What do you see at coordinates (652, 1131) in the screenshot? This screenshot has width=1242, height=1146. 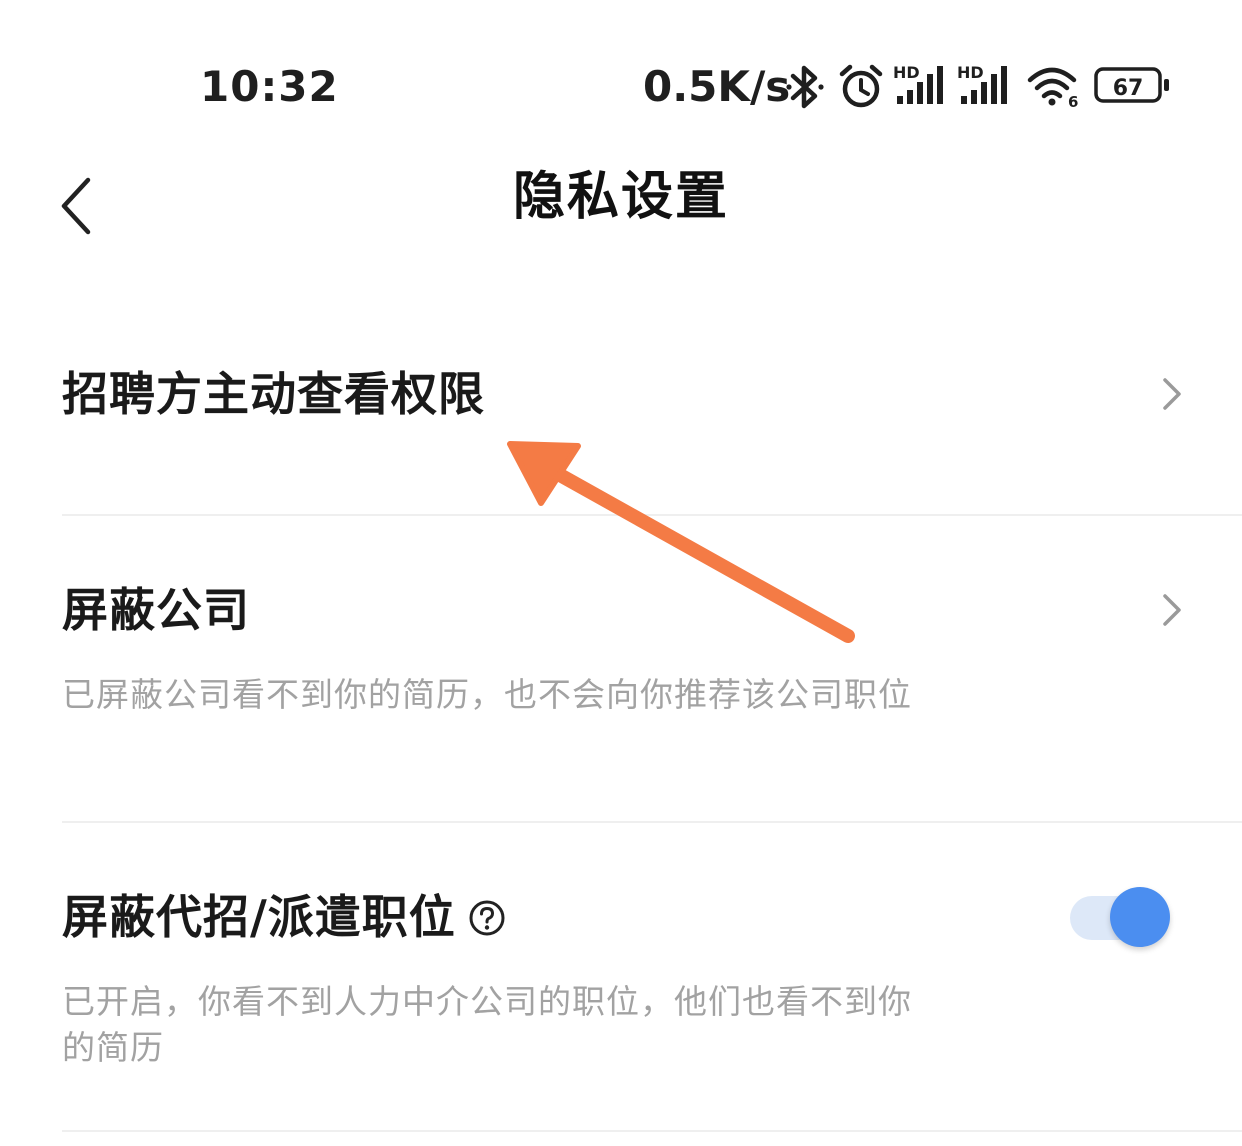 I see `divider` at bounding box center [652, 1131].